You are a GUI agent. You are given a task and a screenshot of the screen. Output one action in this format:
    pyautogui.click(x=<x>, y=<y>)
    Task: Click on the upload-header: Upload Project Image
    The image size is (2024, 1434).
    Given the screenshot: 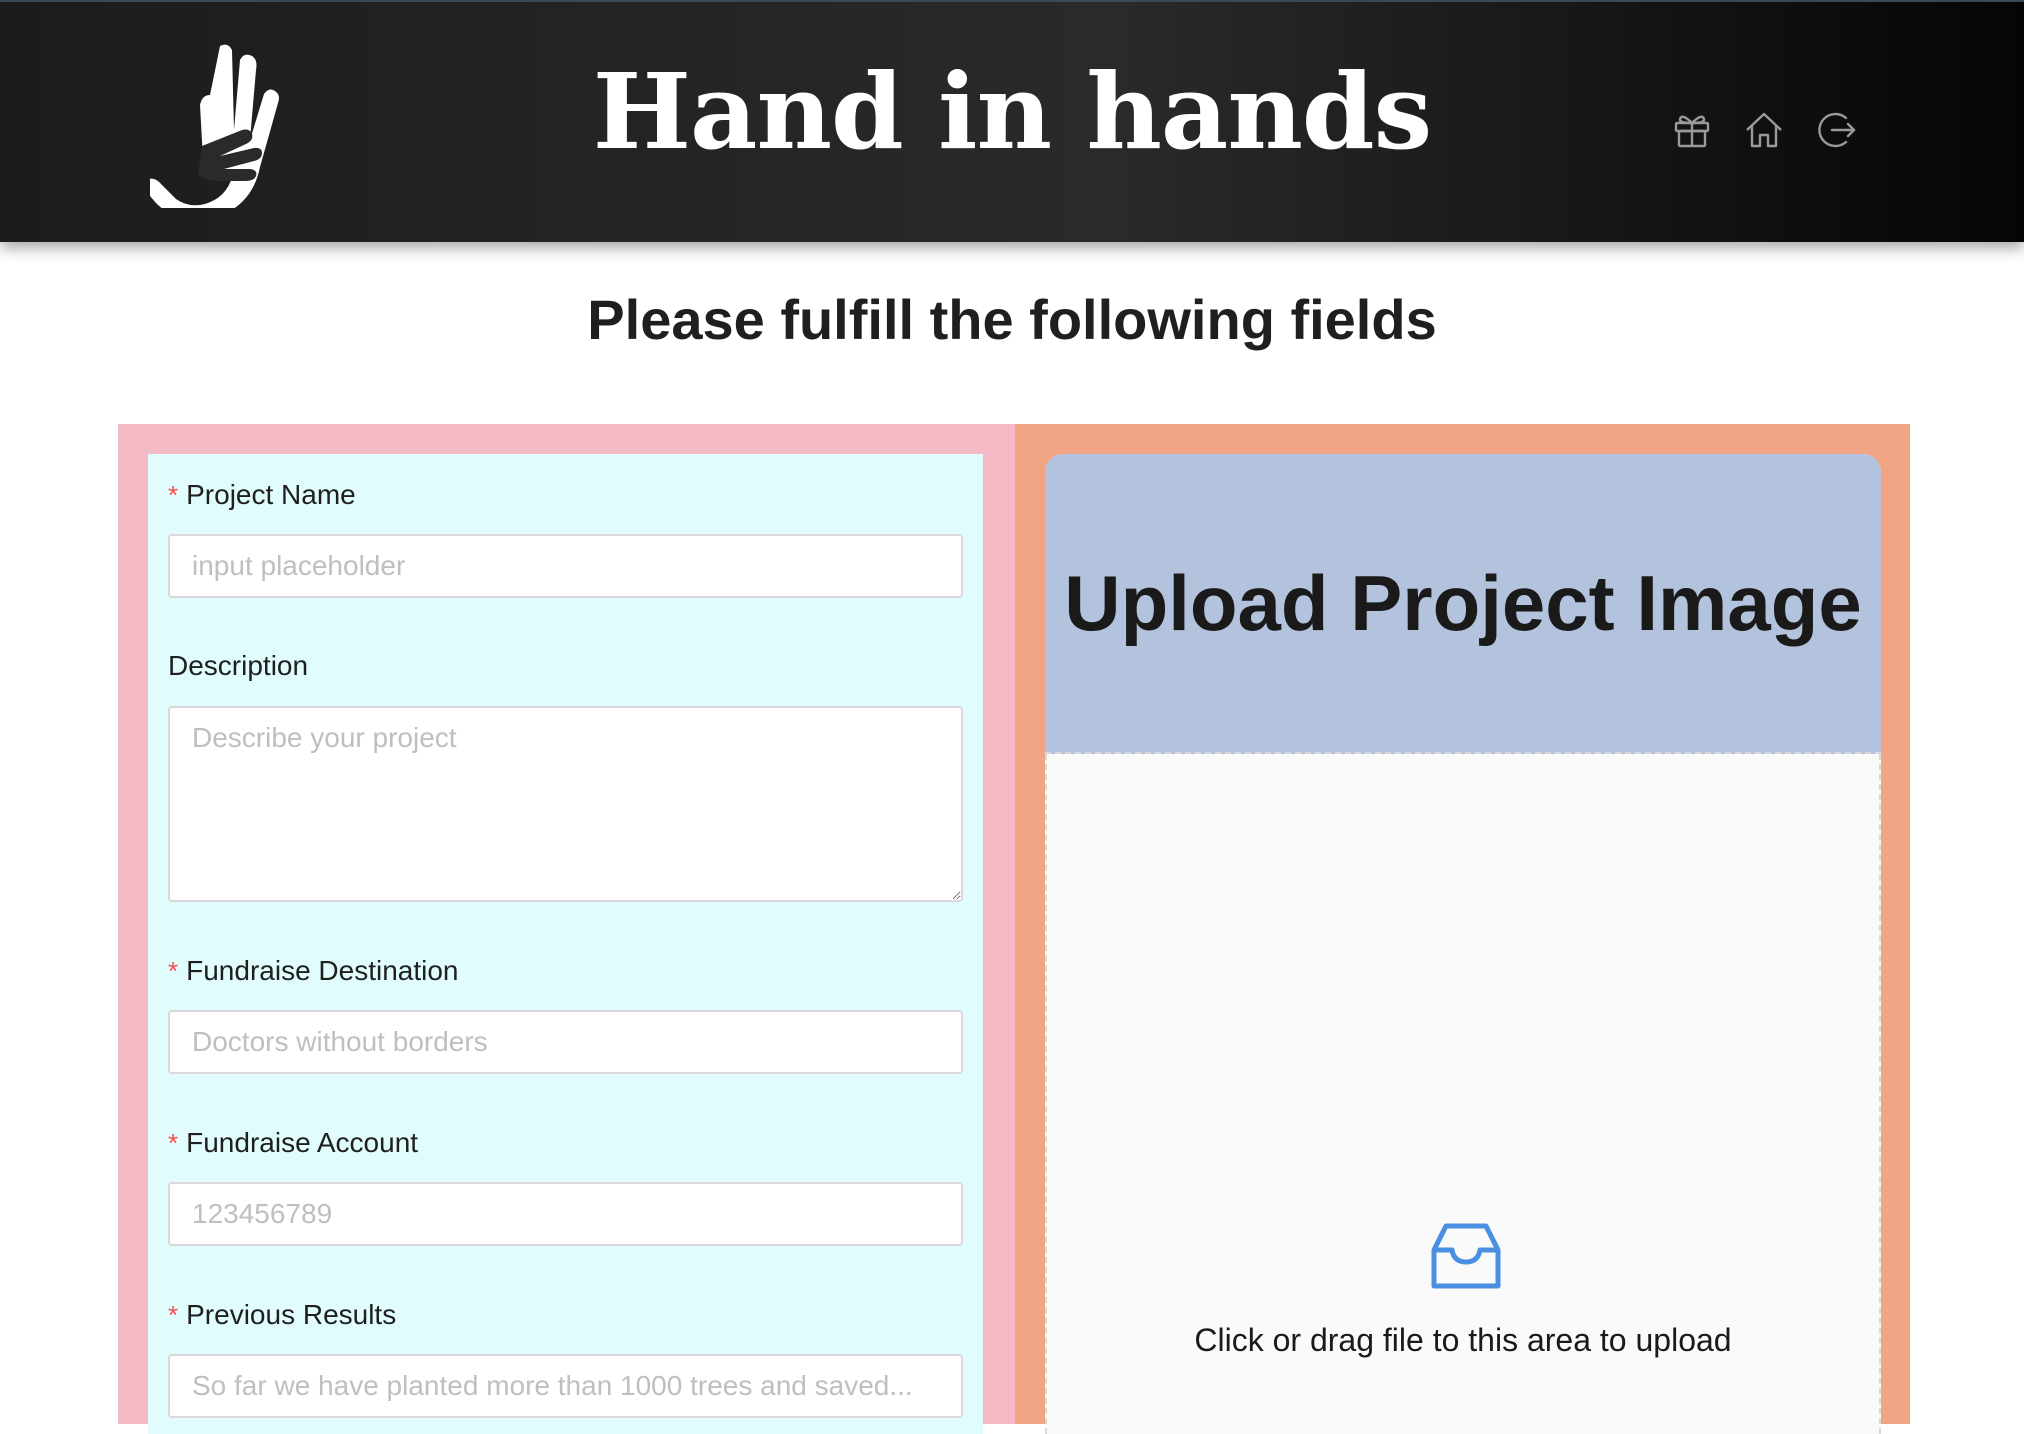 What is the action you would take?
    pyautogui.click(x=1463, y=604)
    